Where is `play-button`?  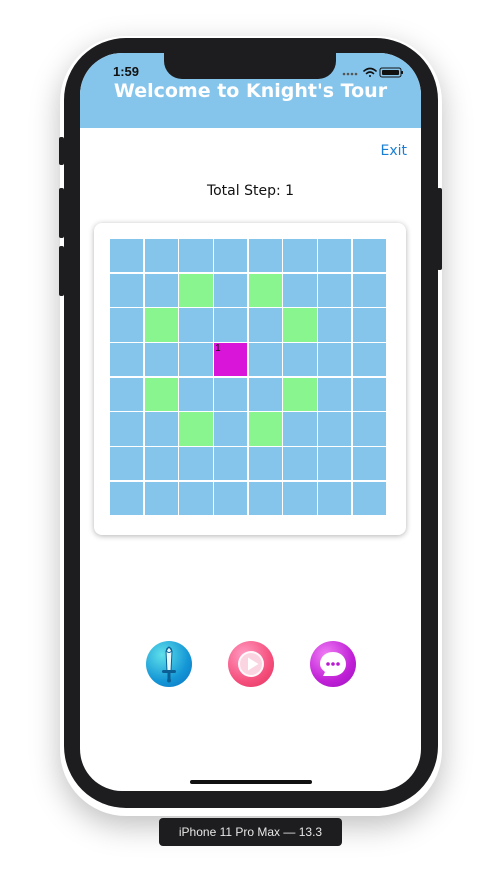
play-button is located at coordinates (251, 664).